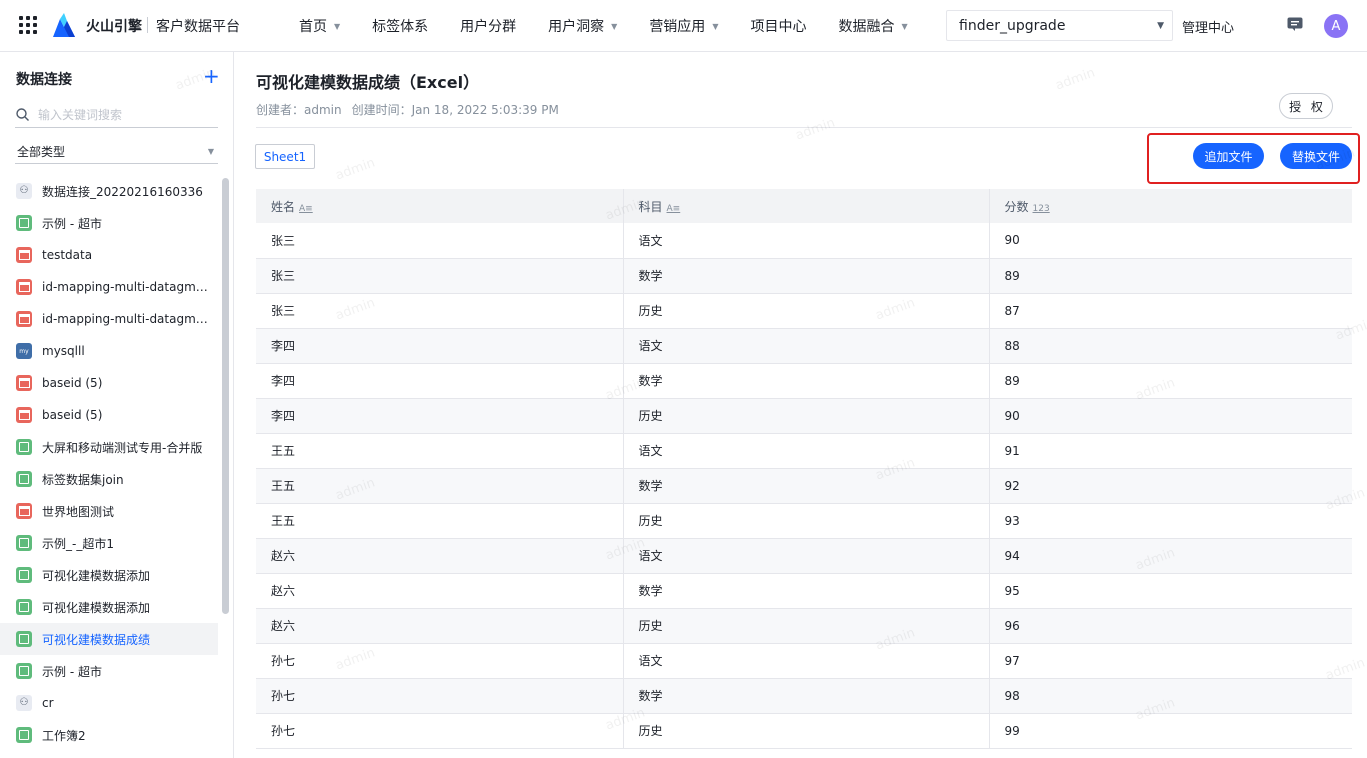 The height and width of the screenshot is (758, 1367). I want to click on nav-item-projects: 项目中心, so click(778, 26).